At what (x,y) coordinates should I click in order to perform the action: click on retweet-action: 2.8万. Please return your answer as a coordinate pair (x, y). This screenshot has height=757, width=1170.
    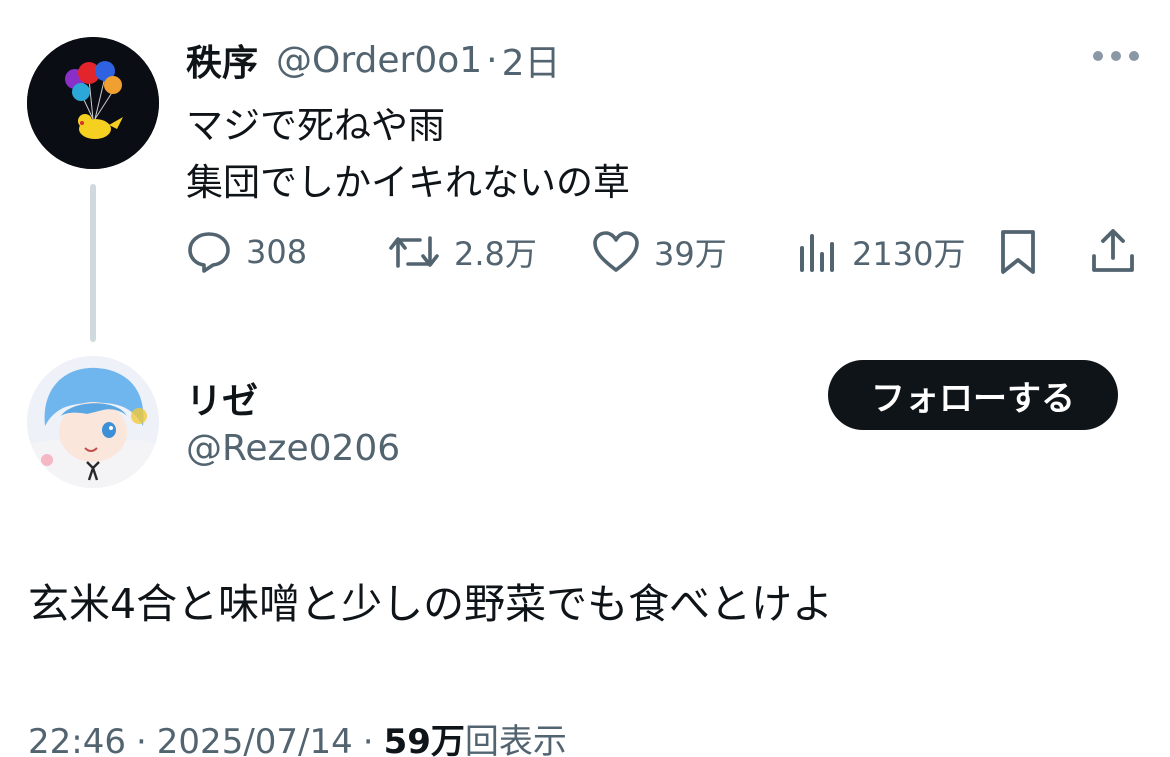
    Looking at the image, I should click on (462, 252).